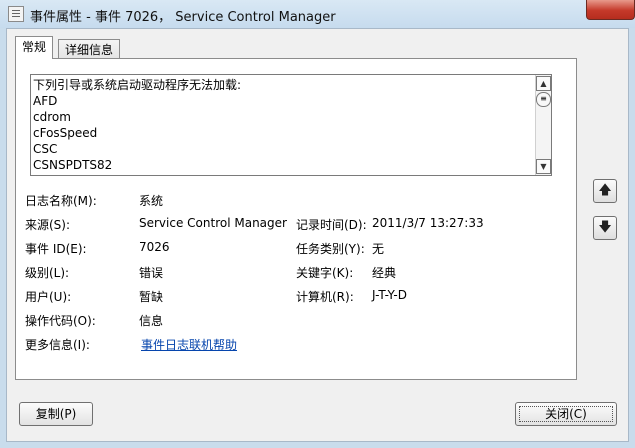  What do you see at coordinates (56, 249) in the screenshot?
I see `event-id-label: 事件 ID(E):` at bounding box center [56, 249].